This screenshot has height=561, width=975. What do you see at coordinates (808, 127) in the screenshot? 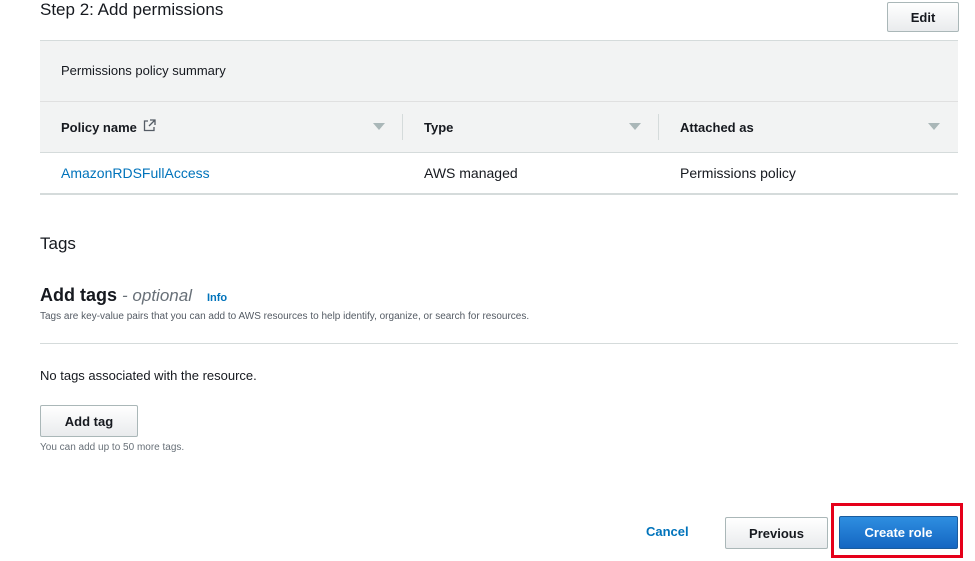
I see `column-attached-as: Attached as` at bounding box center [808, 127].